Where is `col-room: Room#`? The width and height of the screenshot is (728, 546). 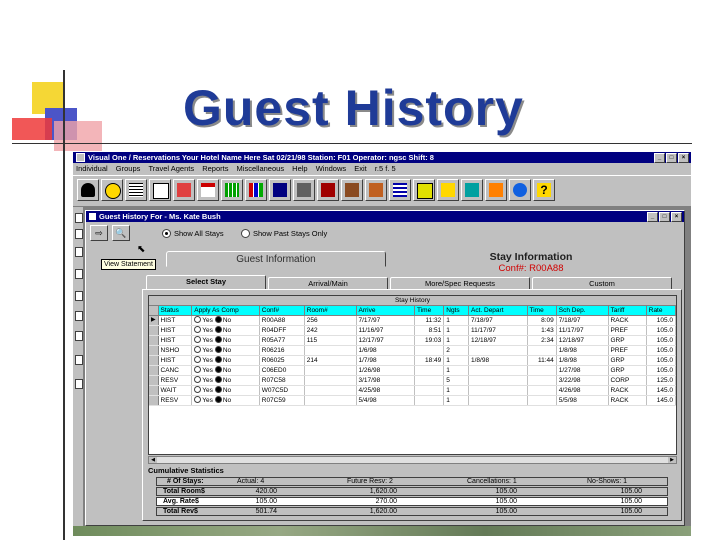 col-room: Room# is located at coordinates (330, 311).